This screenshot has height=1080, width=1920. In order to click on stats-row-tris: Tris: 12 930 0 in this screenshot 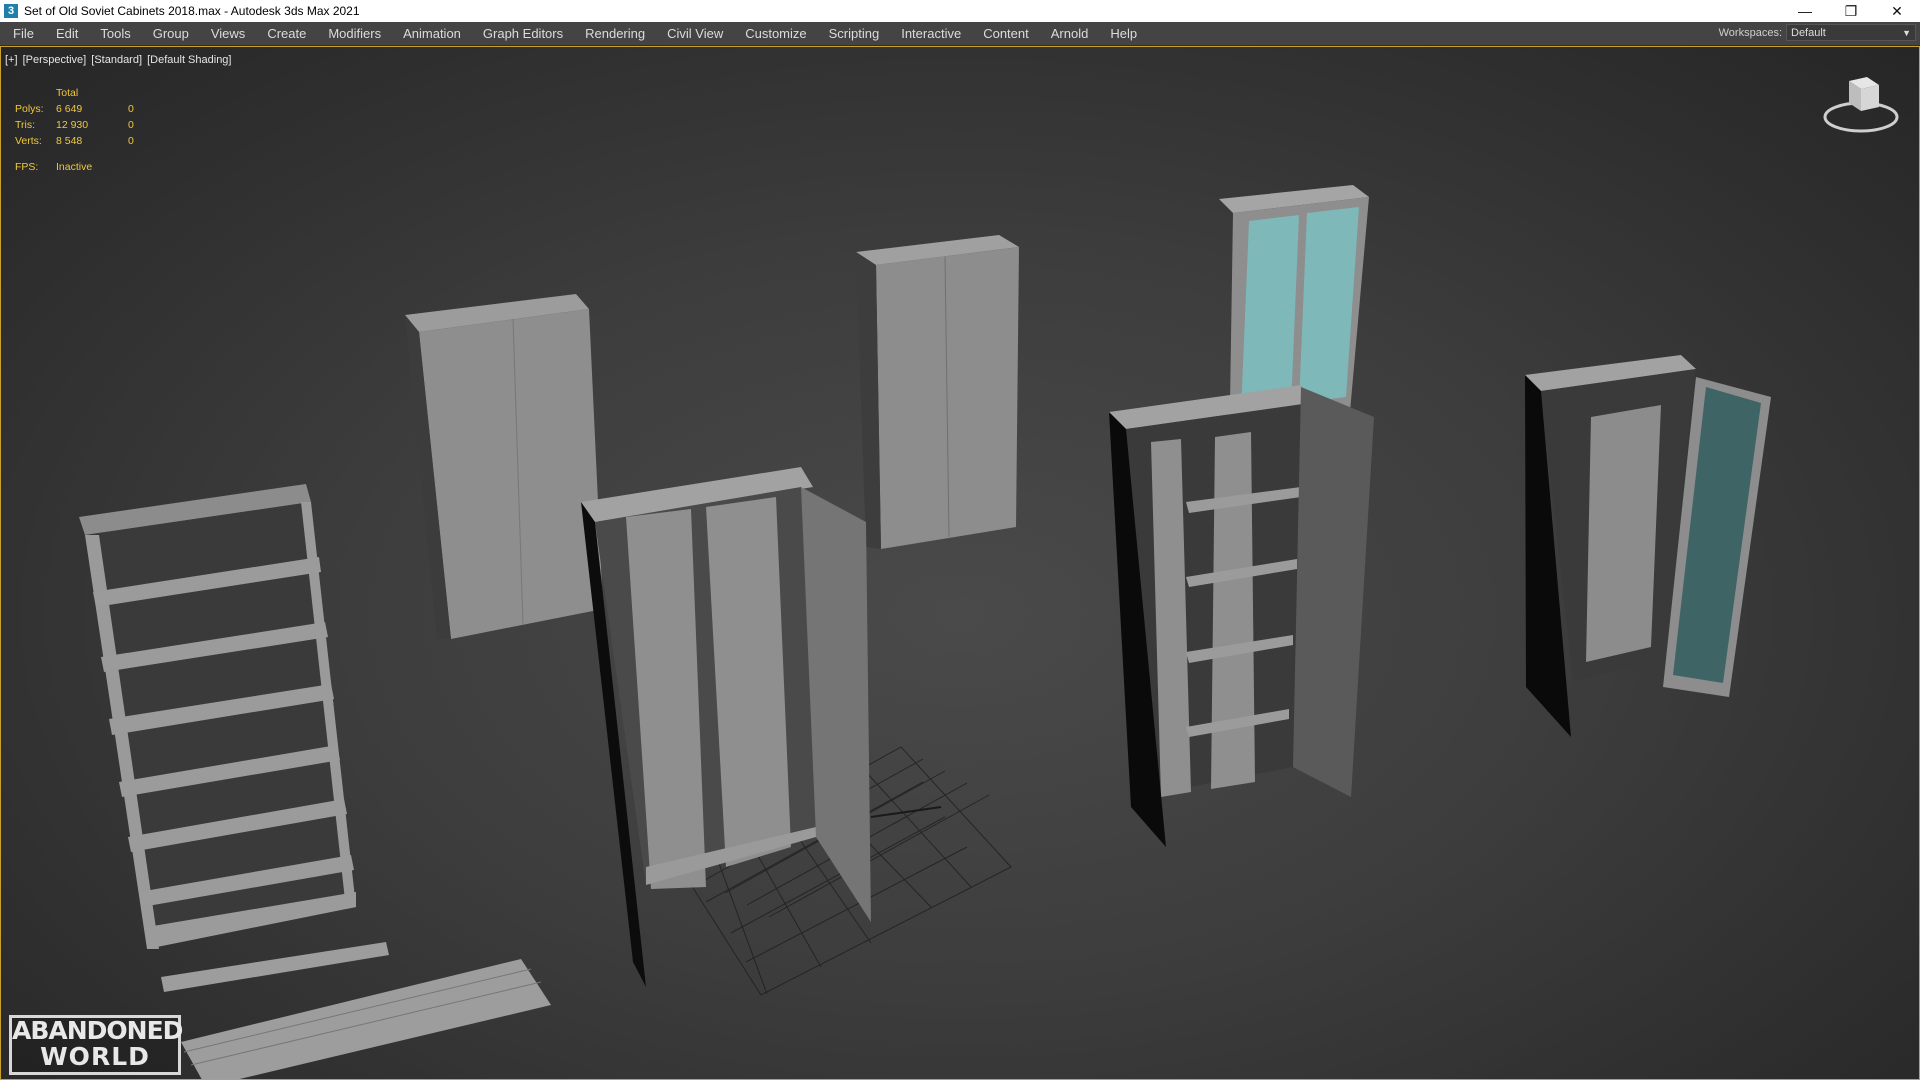, I will do `click(81, 125)`.